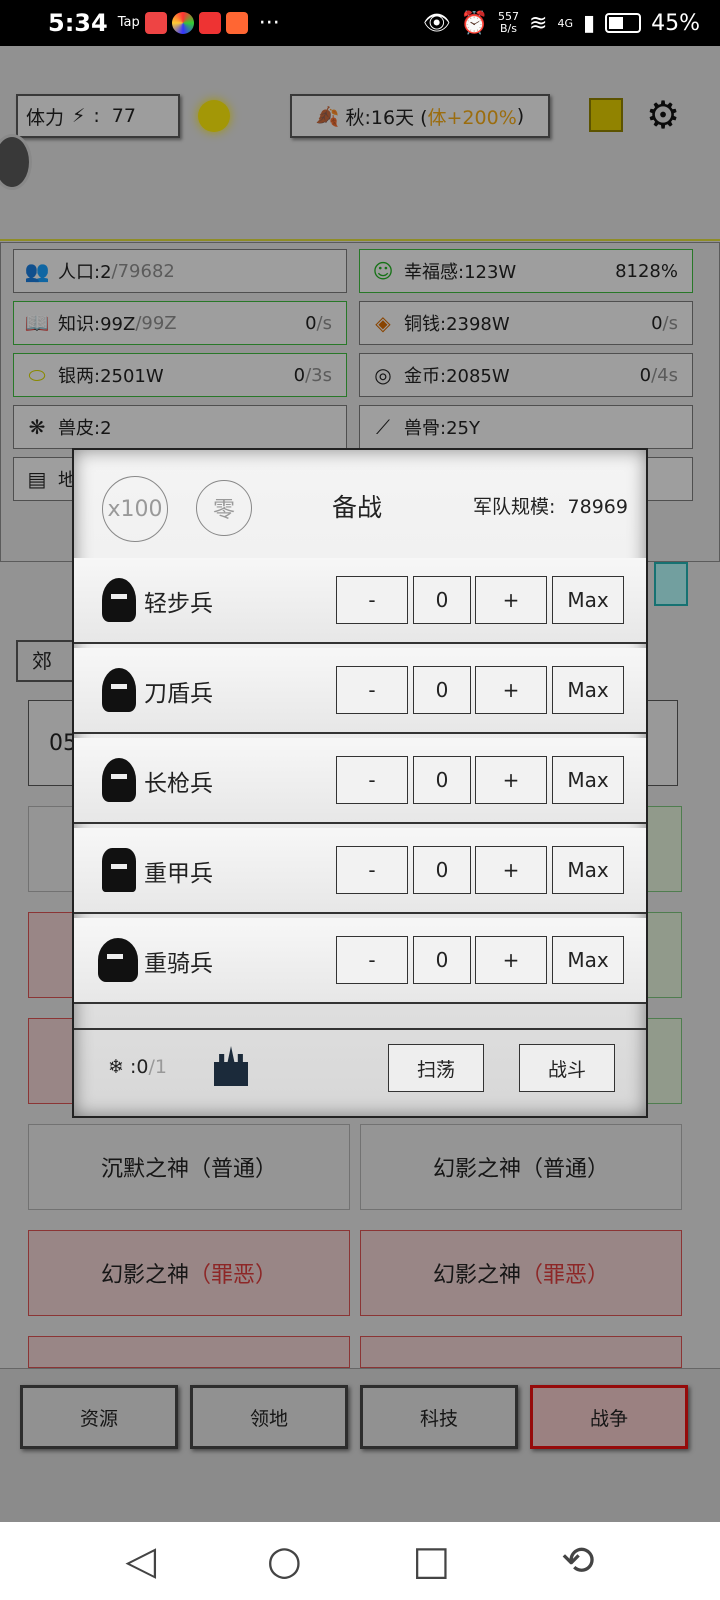  I want to click on reset-button: 零, so click(224, 508).